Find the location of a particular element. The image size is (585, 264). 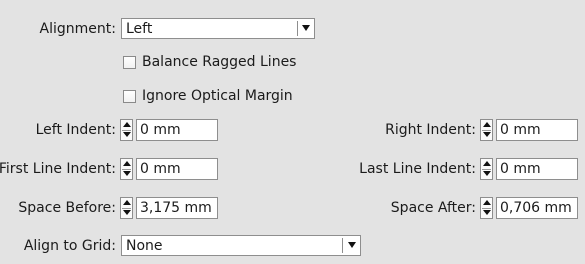

right-indent-field: 0 mm is located at coordinates (537, 130).